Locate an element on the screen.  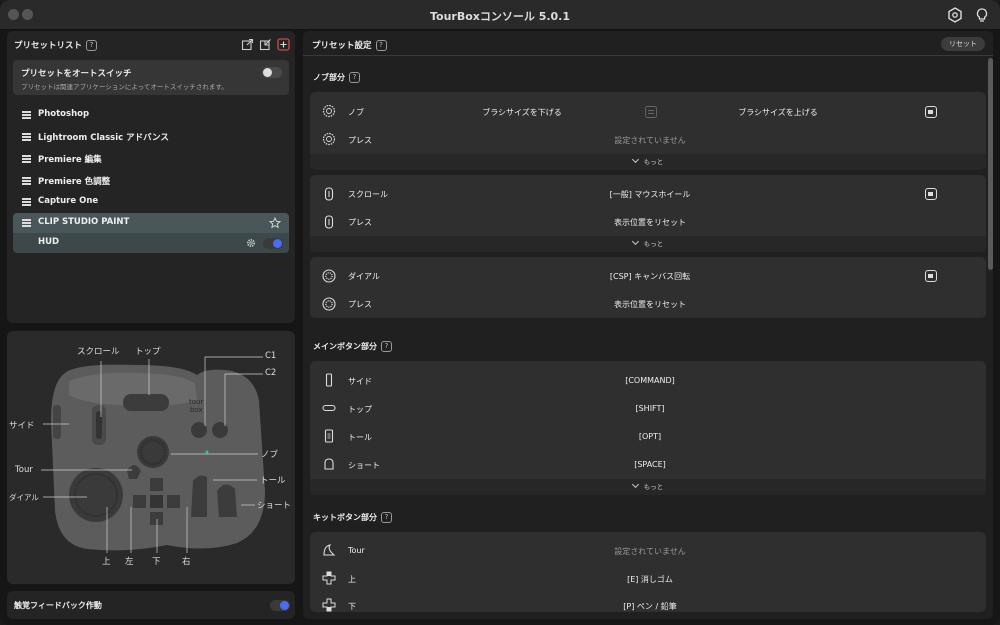
kit-row-value: [P] ペン / 鉛筆 is located at coordinates (649, 606).